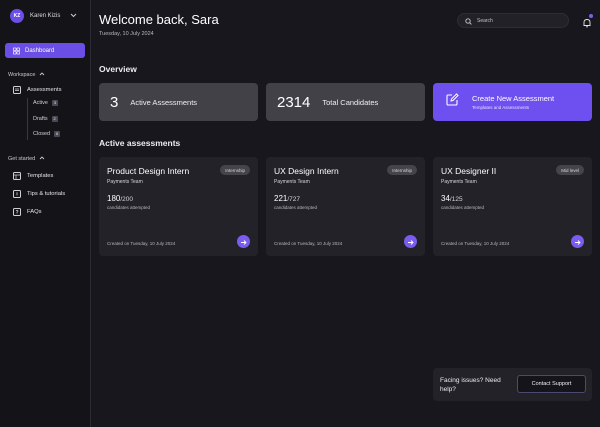 This screenshot has width=600, height=427. What do you see at coordinates (17, 90) in the screenshot?
I see `clipboard-icon` at bounding box center [17, 90].